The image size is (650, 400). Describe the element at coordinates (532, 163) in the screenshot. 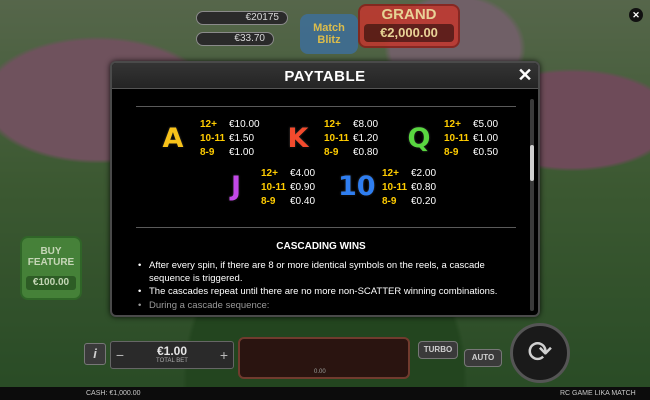

I see `scrollbar-thumb` at that location.